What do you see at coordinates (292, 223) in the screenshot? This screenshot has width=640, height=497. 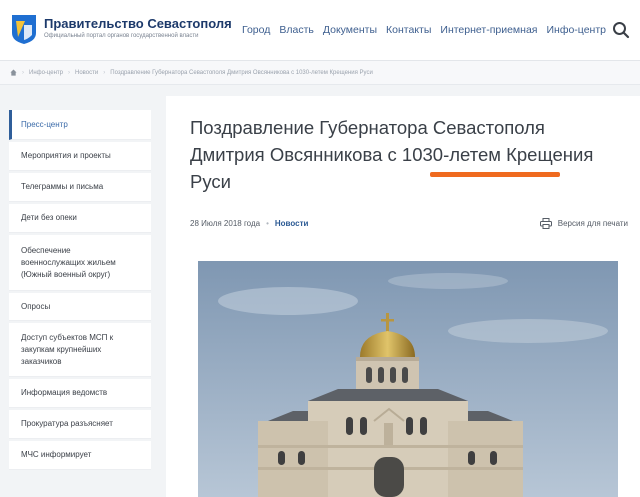 I see `article-category: Новости` at bounding box center [292, 223].